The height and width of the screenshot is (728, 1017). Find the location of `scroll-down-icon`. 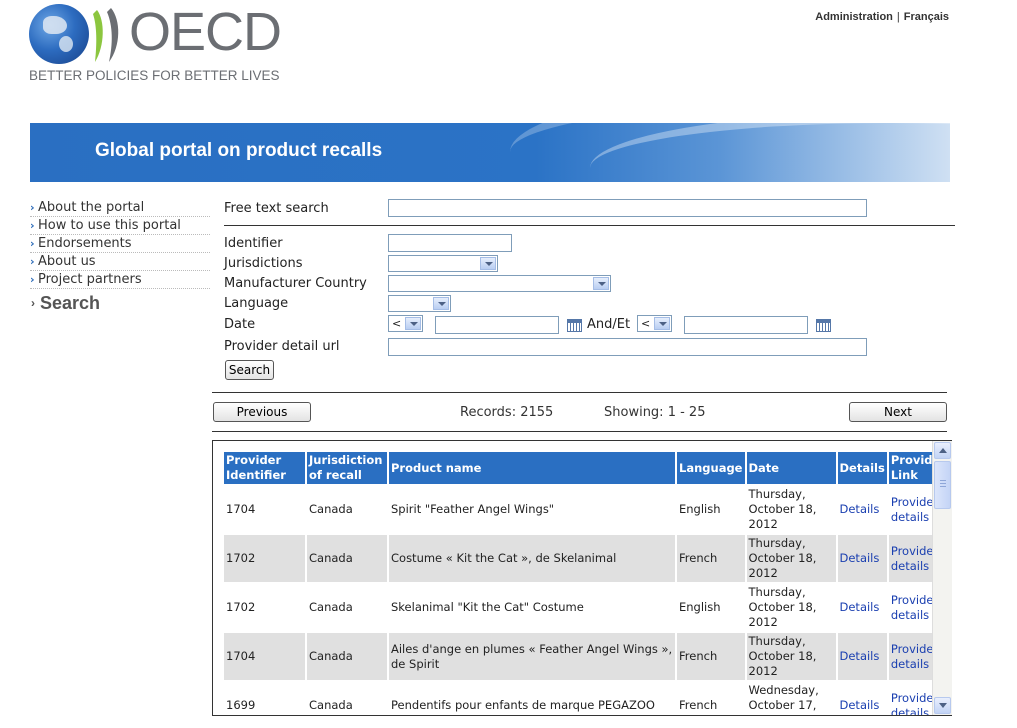

scroll-down-icon is located at coordinates (942, 705).